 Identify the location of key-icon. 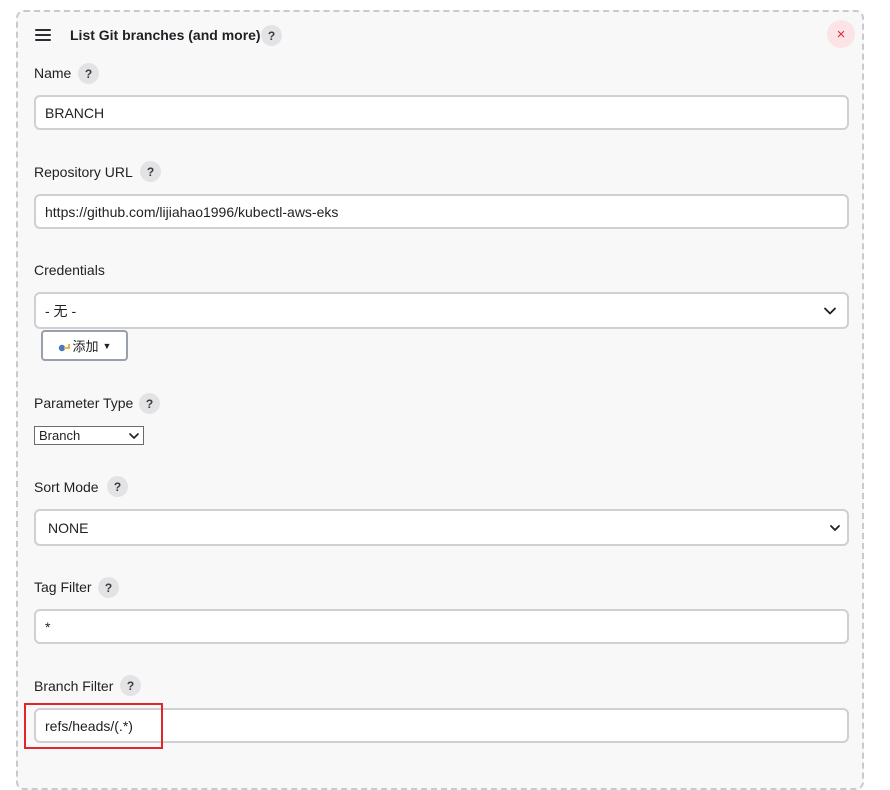
(64, 346).